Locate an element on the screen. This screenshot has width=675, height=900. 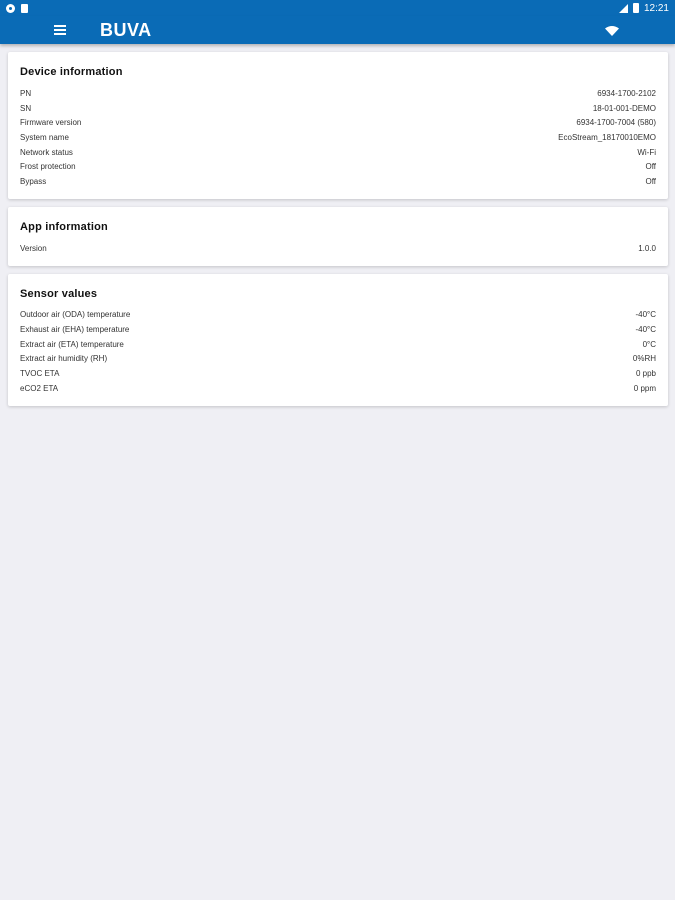
sensor-row: Outdoor air (ODA) temperature -40°C is located at coordinates (338, 315).